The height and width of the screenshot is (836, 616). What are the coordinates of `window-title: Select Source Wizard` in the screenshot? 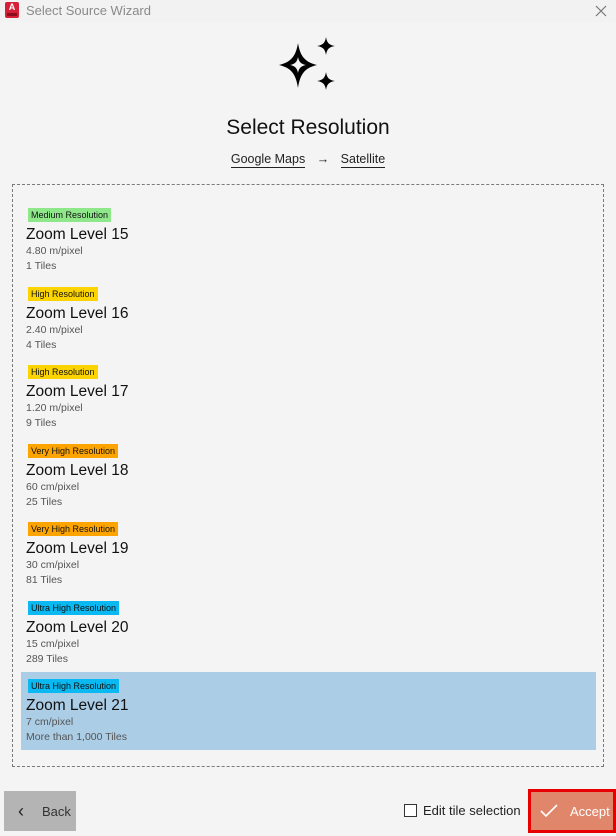 It's located at (88, 10).